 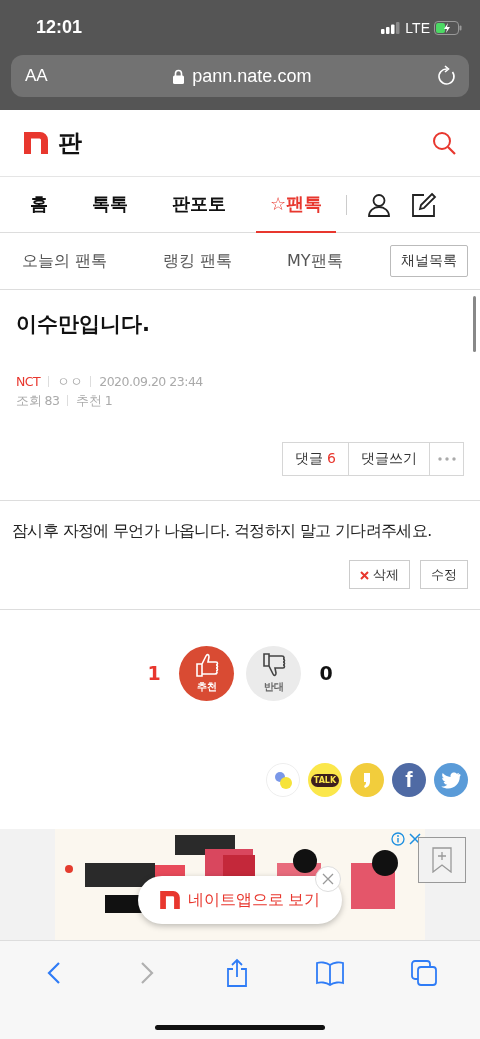 What do you see at coordinates (315, 261) in the screenshot?
I see `sub-tab: MY팬톡` at bounding box center [315, 261].